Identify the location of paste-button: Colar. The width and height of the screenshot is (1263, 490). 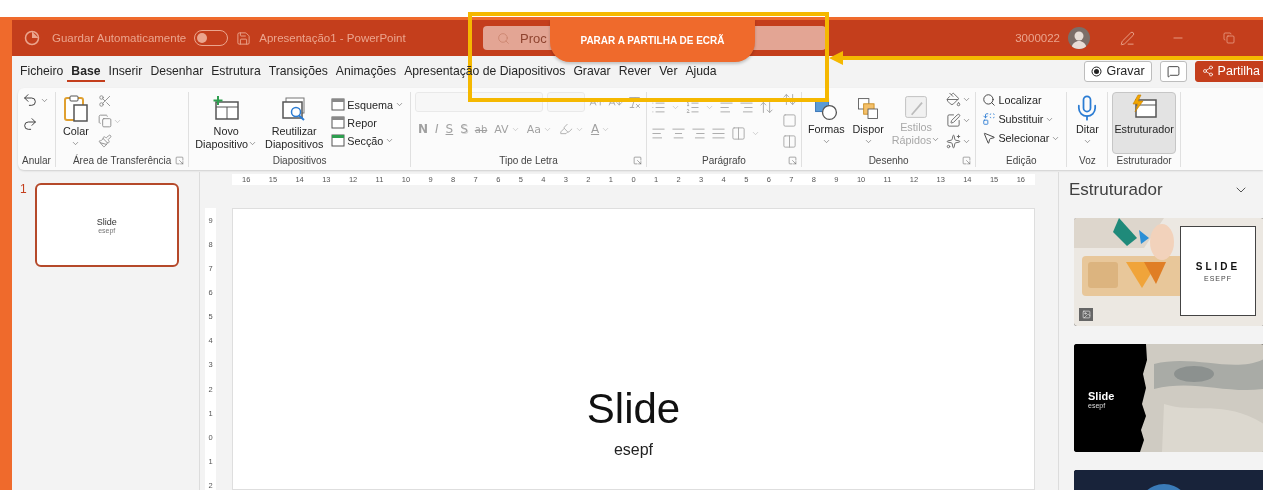
(75, 121).